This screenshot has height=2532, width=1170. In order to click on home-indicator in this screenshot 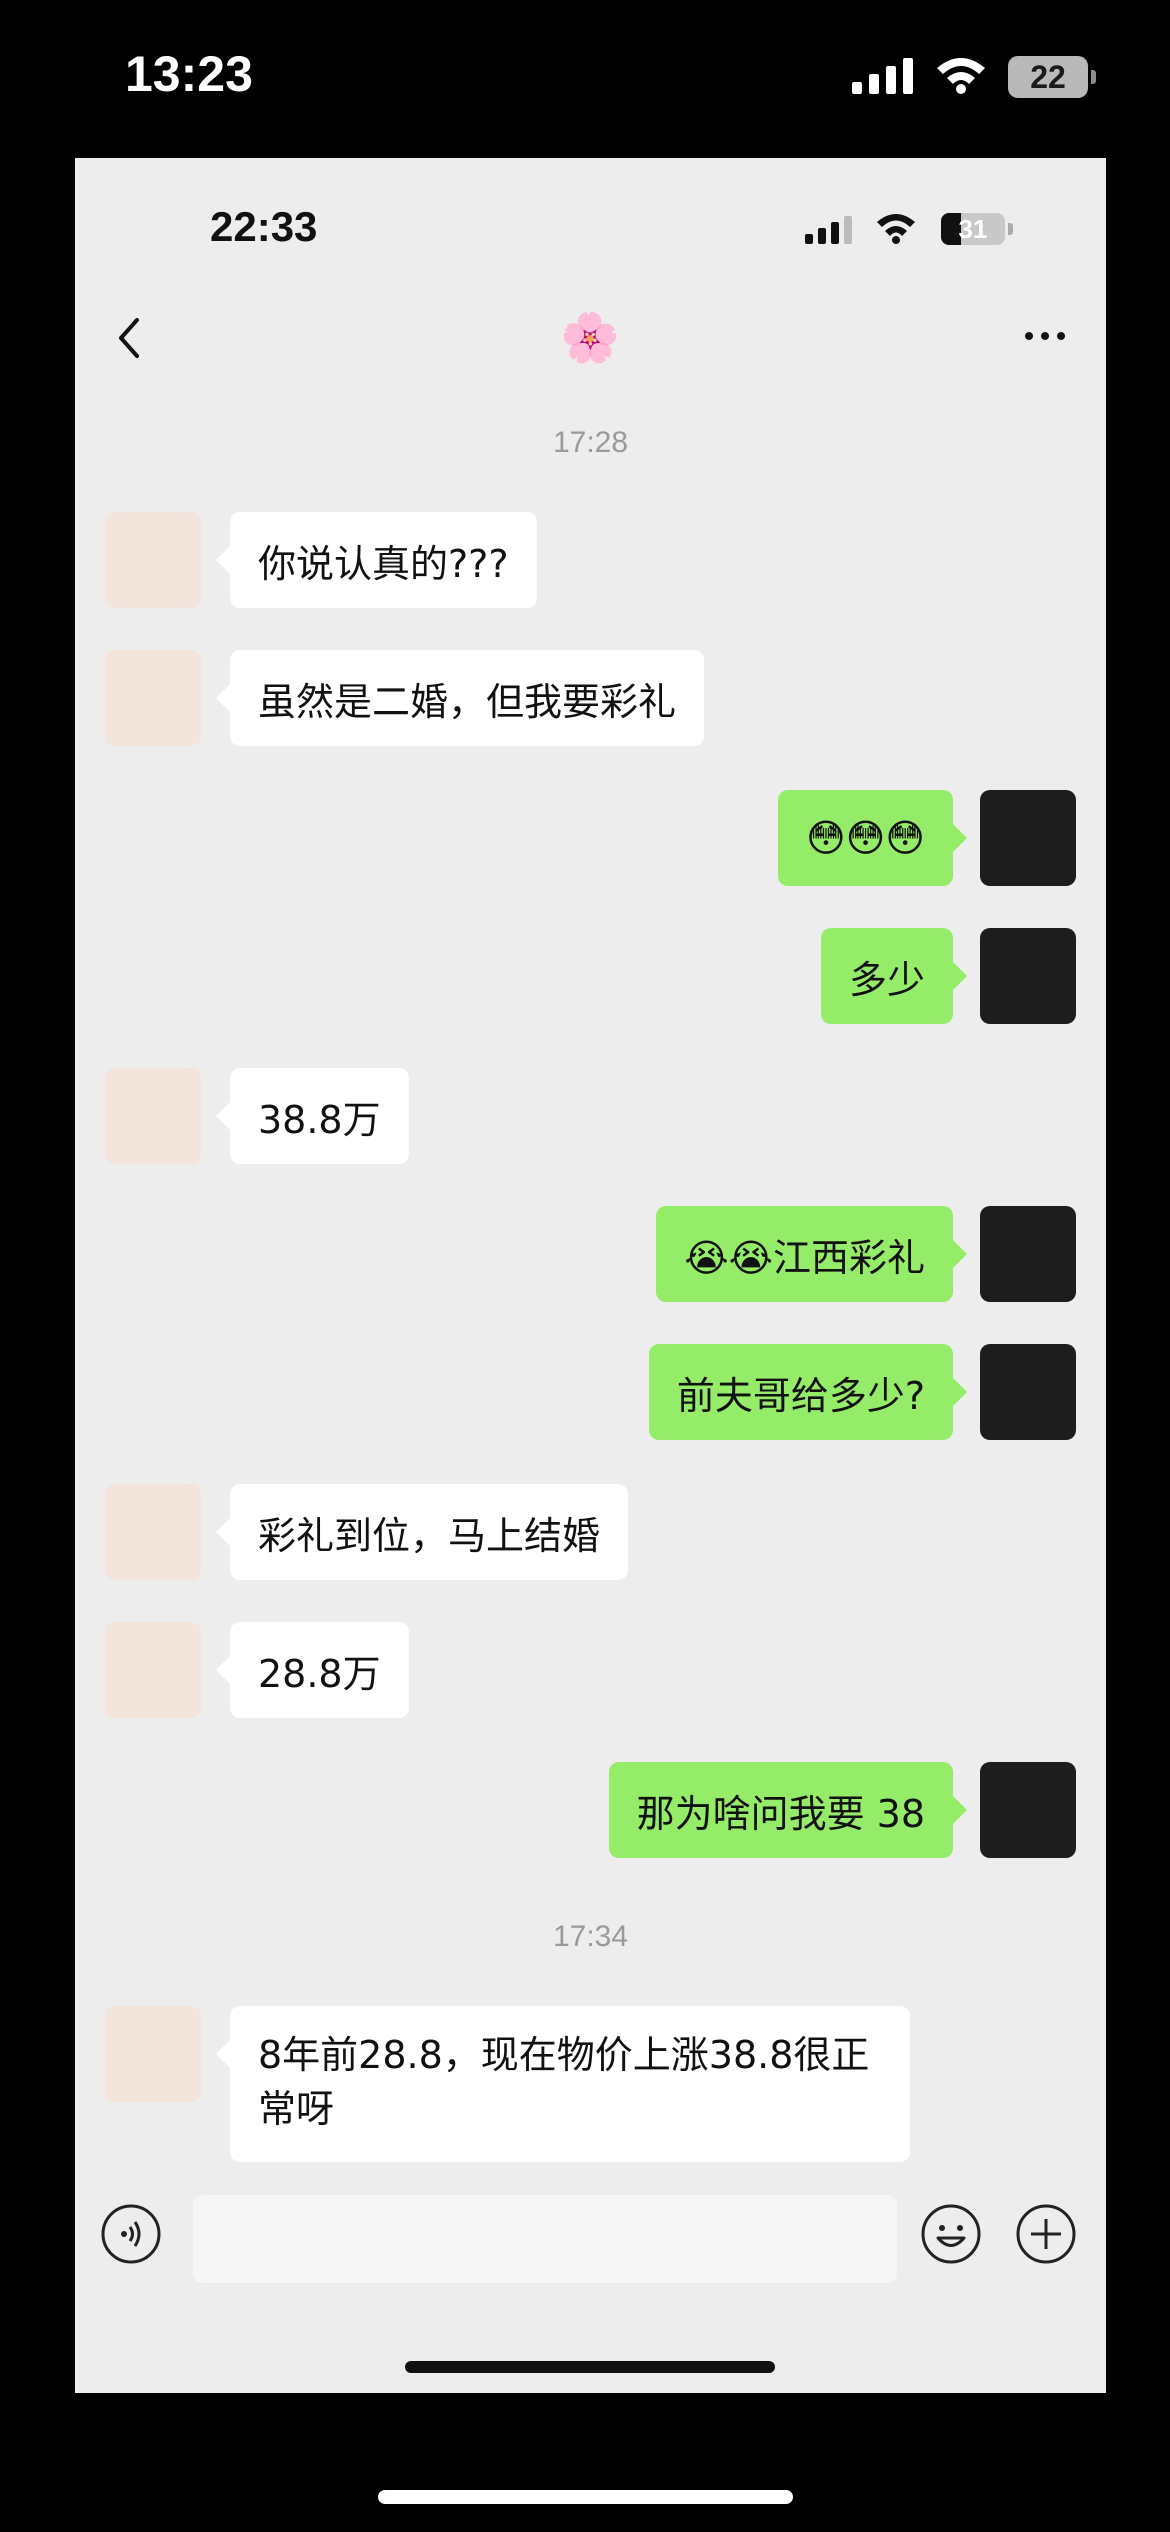, I will do `click(590, 2367)`.